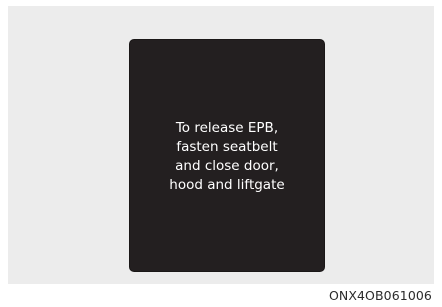 Image resolution: width=442 pixels, height=307 pixels. What do you see at coordinates (227, 165) in the screenshot?
I see `message-line-3: and close door,` at bounding box center [227, 165].